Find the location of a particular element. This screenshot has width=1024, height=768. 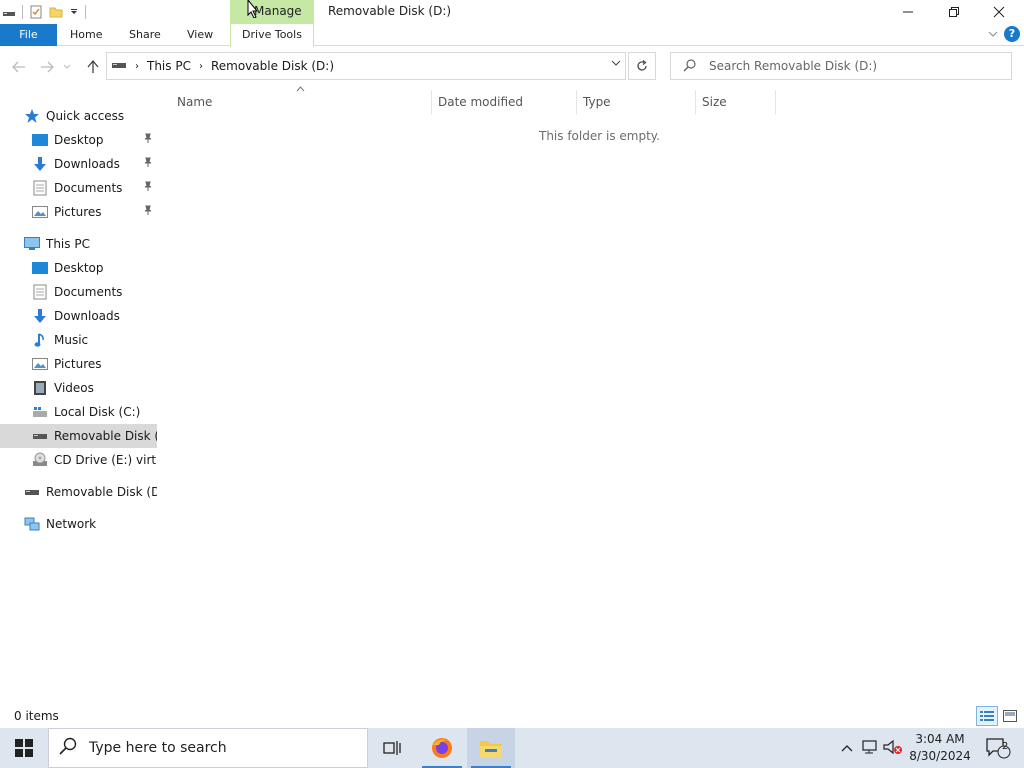

tab-share: Share is located at coordinates (145, 35).